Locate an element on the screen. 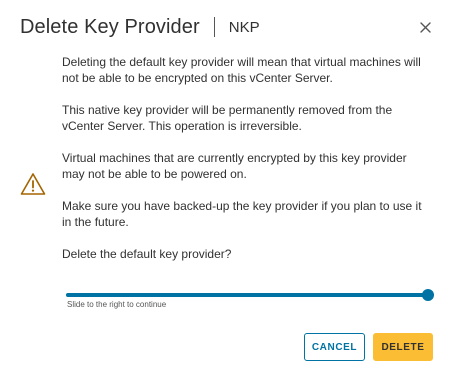  warning-triangle-icon is located at coordinates (33, 184).